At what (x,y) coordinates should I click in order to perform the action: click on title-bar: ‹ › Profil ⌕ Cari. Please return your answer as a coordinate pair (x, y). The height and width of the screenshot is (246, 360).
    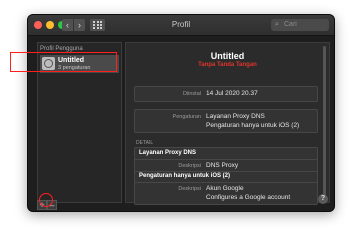
    Looking at the image, I should click on (181, 25).